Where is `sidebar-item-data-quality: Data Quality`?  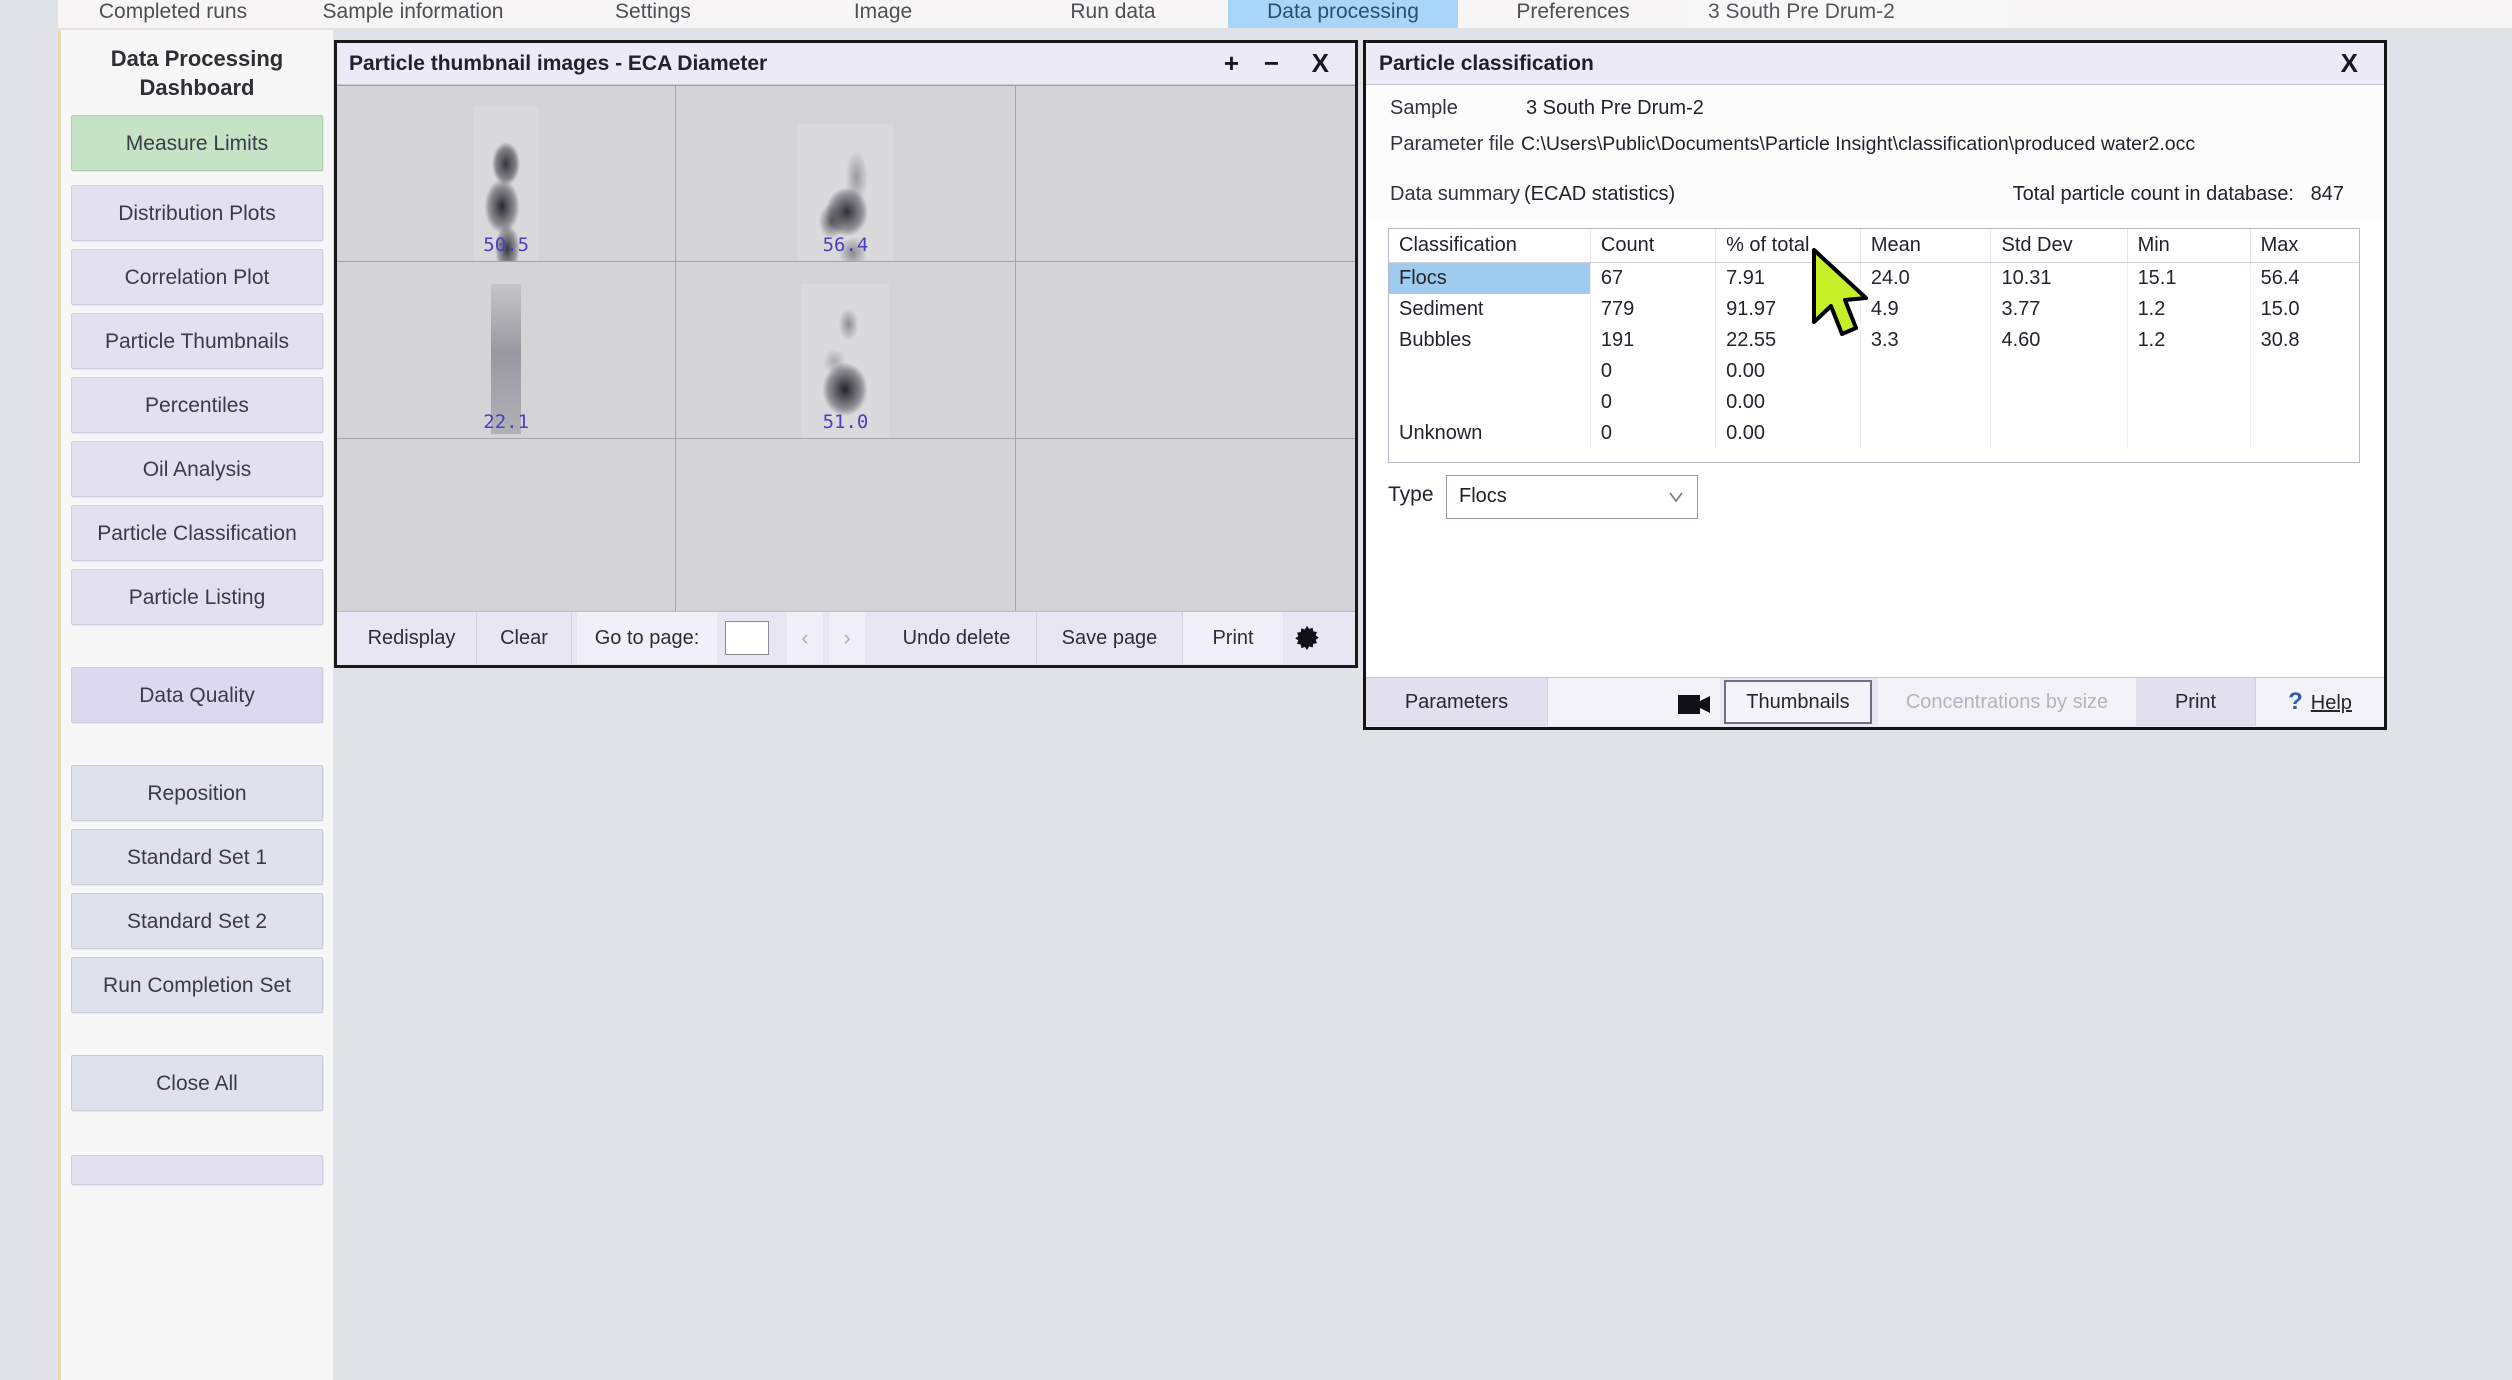 sidebar-item-data-quality: Data Quality is located at coordinates (197, 694).